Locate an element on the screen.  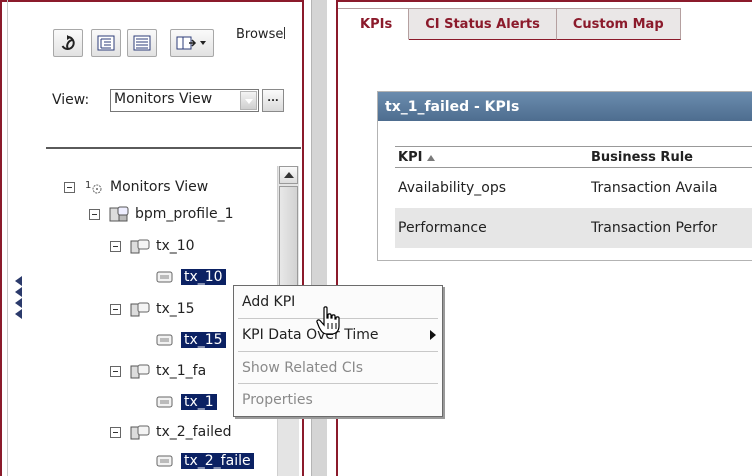
tree-node-label: tx_1_fa is located at coordinates (181, 371).